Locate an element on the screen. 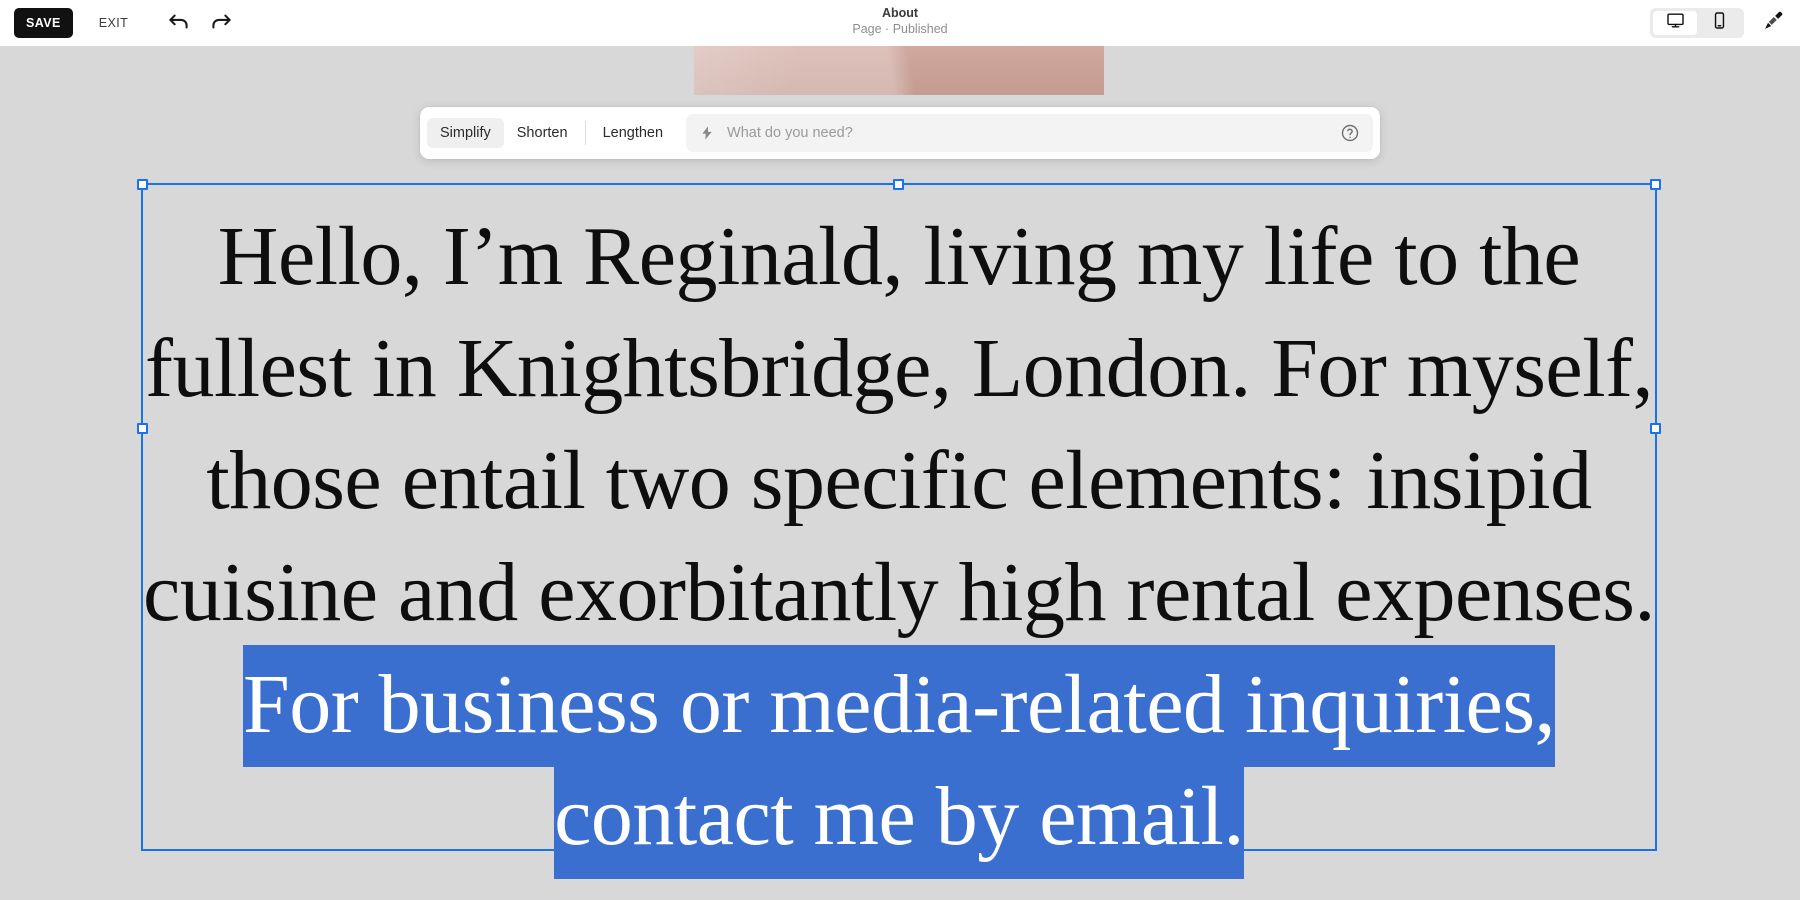 Image resolution: width=1800 pixels, height=900 pixels. editor-topbar: SAVE EXIT About Page · Published is located at coordinates (900, 23).